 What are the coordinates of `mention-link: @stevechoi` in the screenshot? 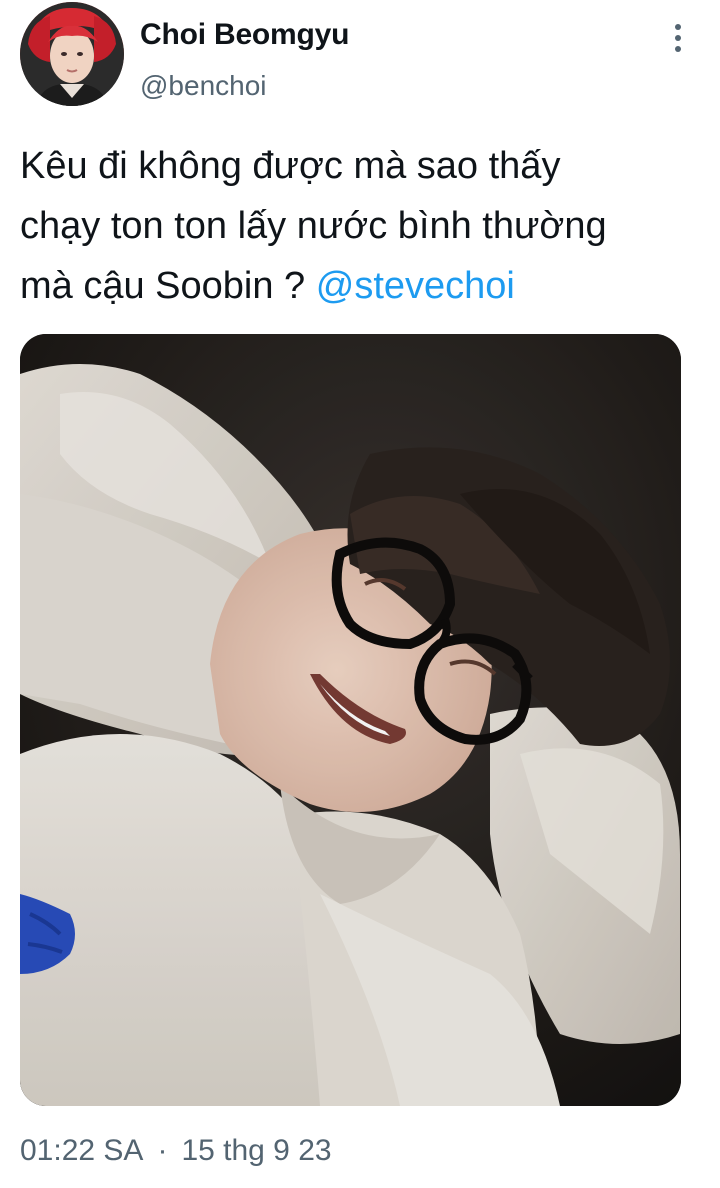 It's located at (415, 286).